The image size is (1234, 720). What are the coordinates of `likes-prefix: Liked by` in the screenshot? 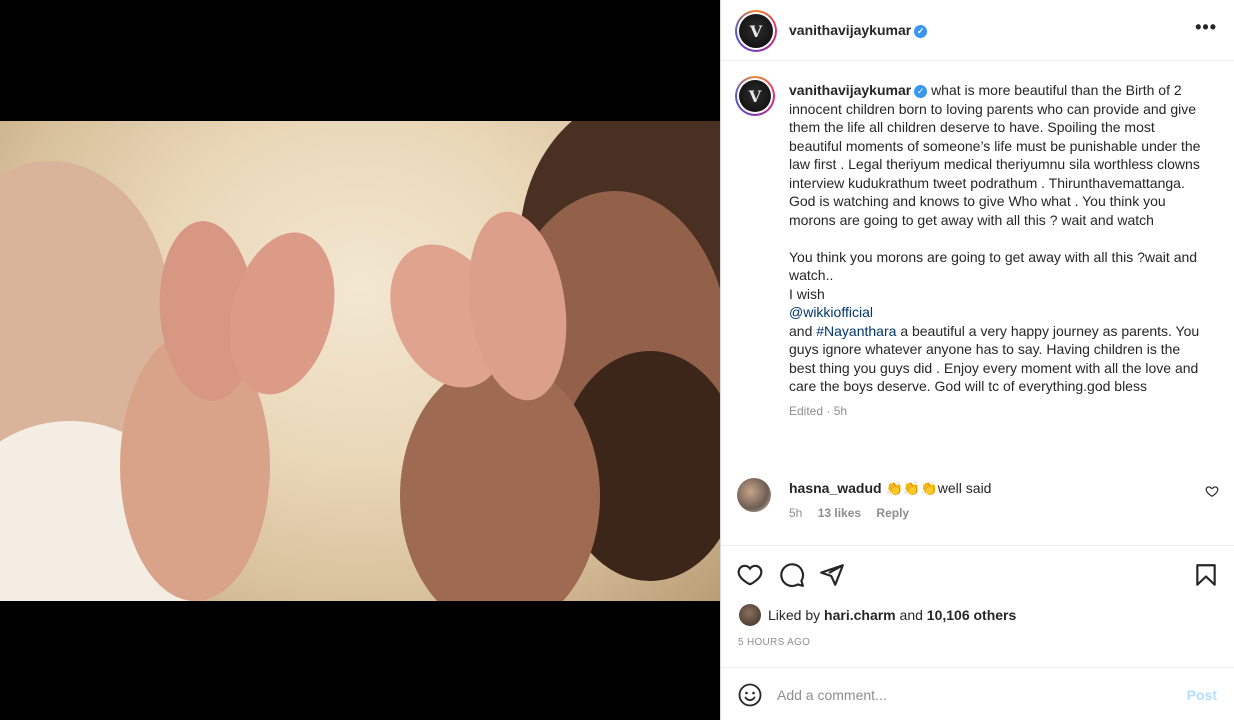 It's located at (794, 615).